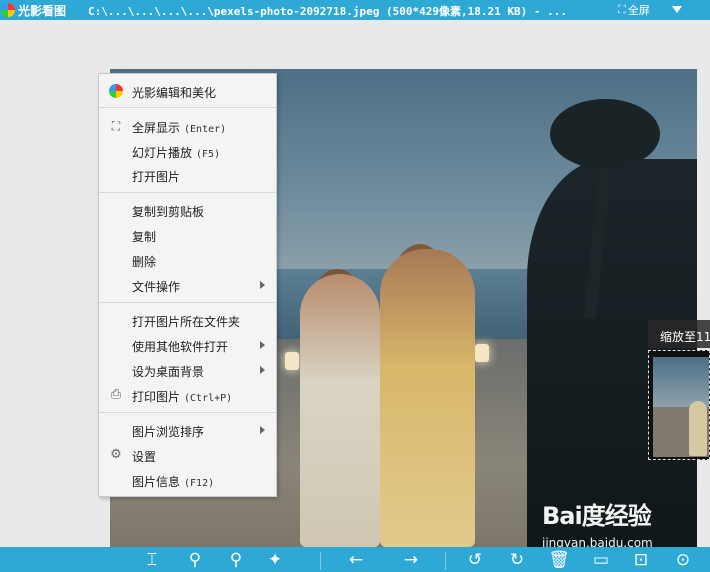  What do you see at coordinates (116, 91) in the screenshot?
I see `color-wheel-icon` at bounding box center [116, 91].